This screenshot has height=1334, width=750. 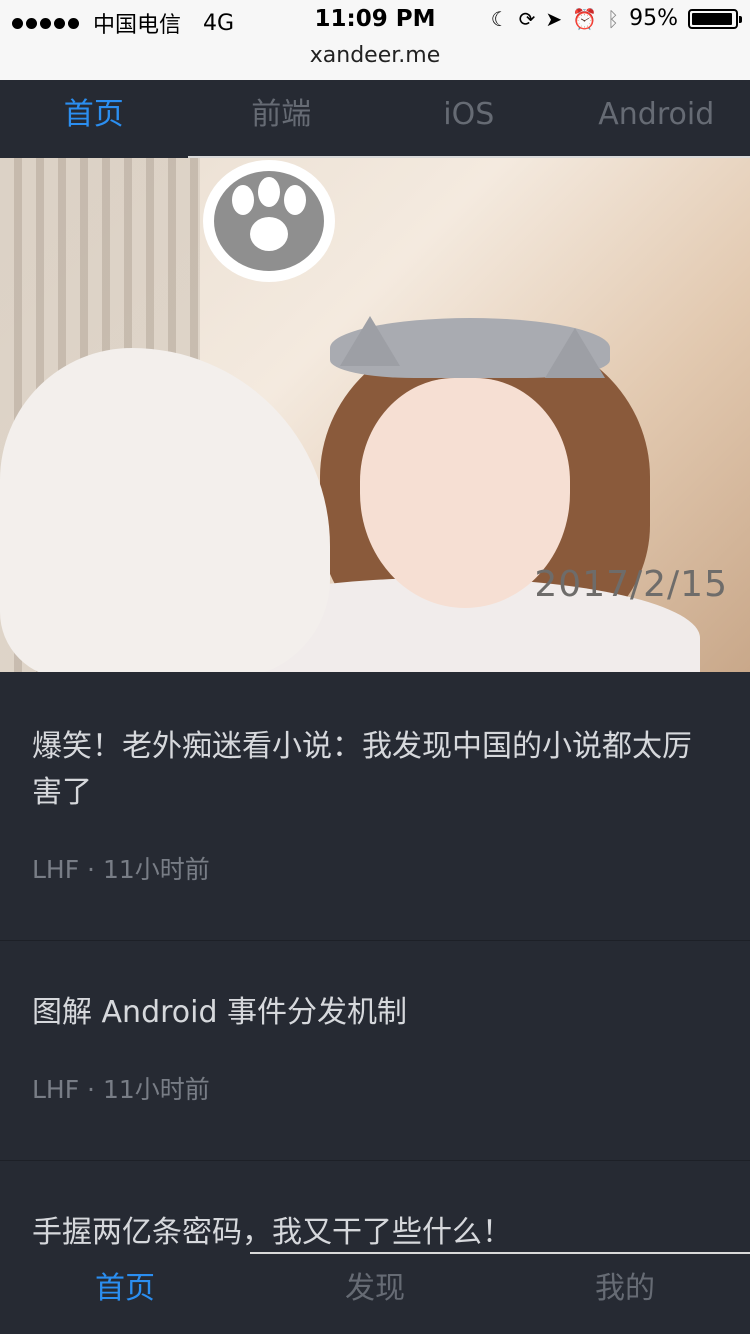 What do you see at coordinates (527, 18) in the screenshot?
I see `rotation-lock-icon: ⟳` at bounding box center [527, 18].